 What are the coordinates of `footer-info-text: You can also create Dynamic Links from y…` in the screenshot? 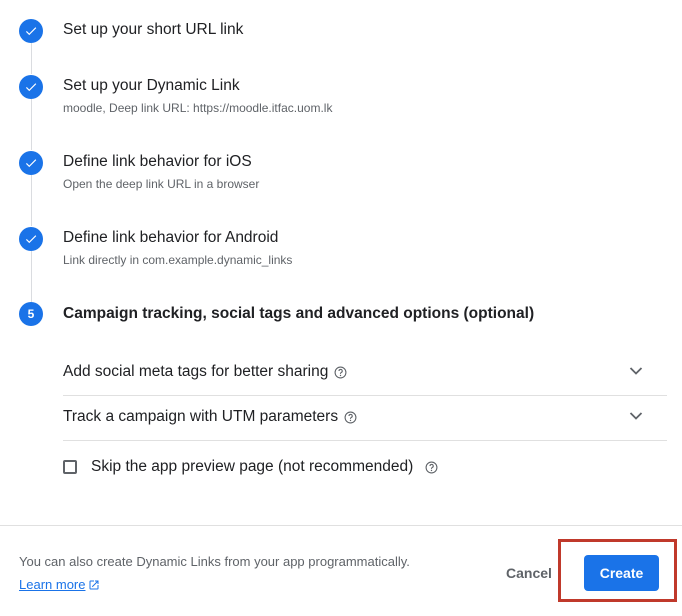 It's located at (214, 561).